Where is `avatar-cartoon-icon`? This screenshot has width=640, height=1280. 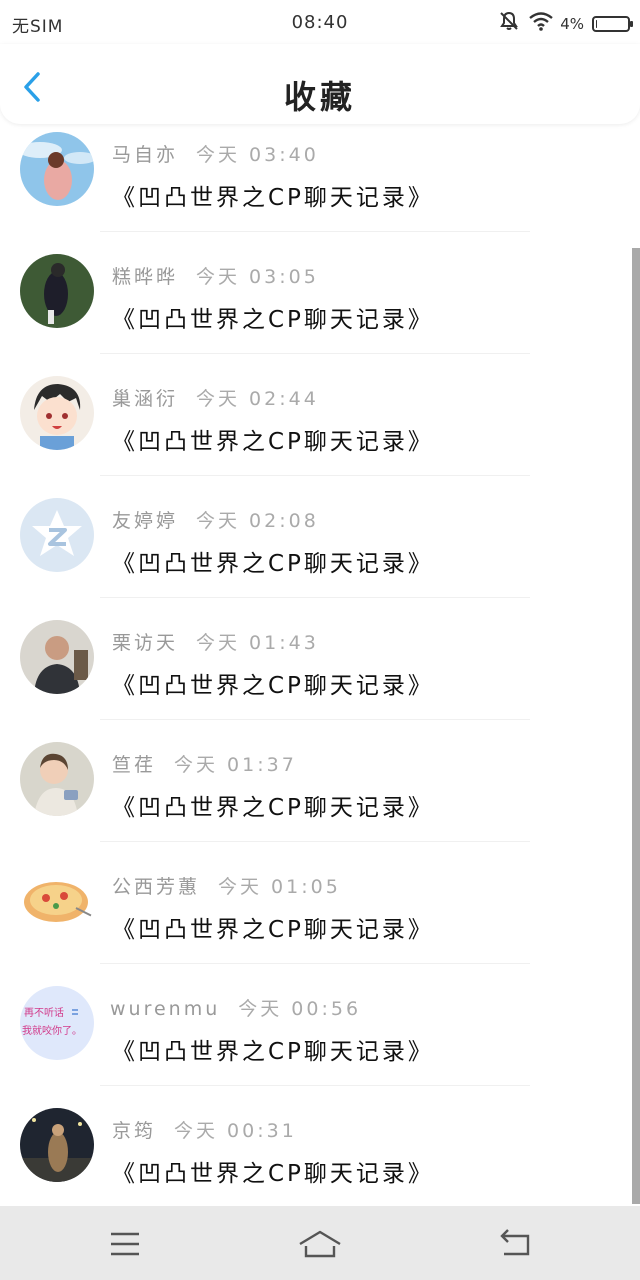
avatar-cartoon-icon is located at coordinates (57, 413).